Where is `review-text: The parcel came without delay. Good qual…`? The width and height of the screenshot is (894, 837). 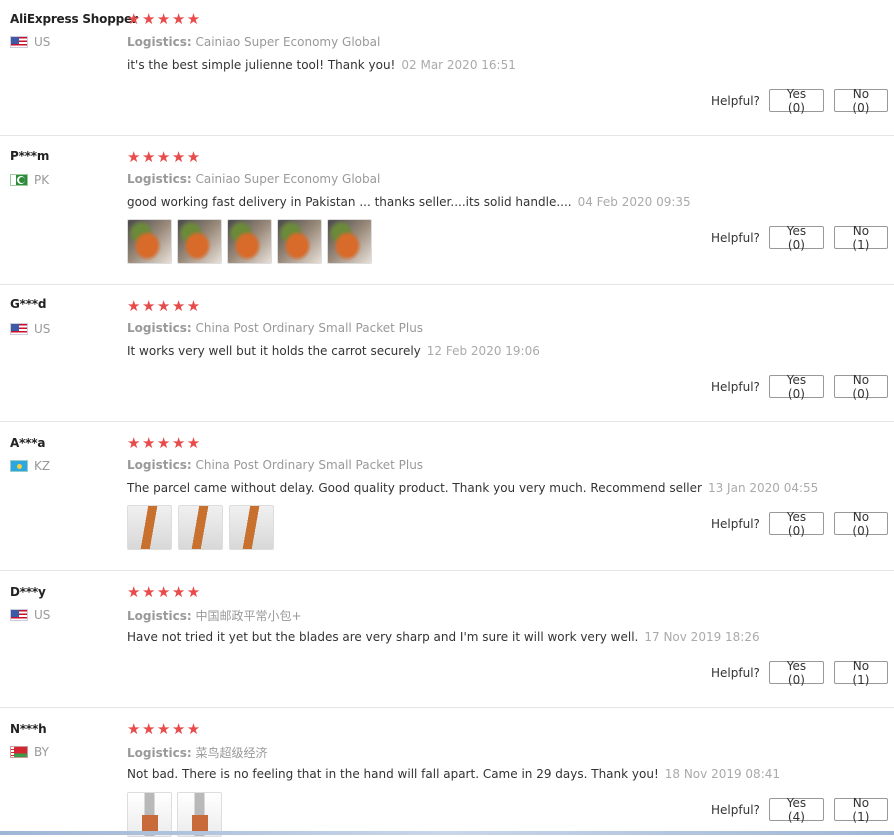
review-text: The parcel came without delay. Good qual… is located at coordinates (472, 488).